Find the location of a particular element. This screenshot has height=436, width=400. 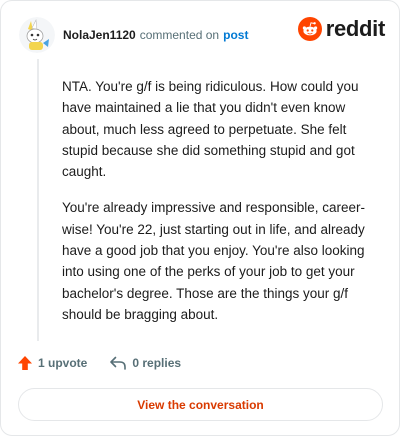

comment-header: NolaJen1120 commented on post reddit is located at coordinates (202, 35).